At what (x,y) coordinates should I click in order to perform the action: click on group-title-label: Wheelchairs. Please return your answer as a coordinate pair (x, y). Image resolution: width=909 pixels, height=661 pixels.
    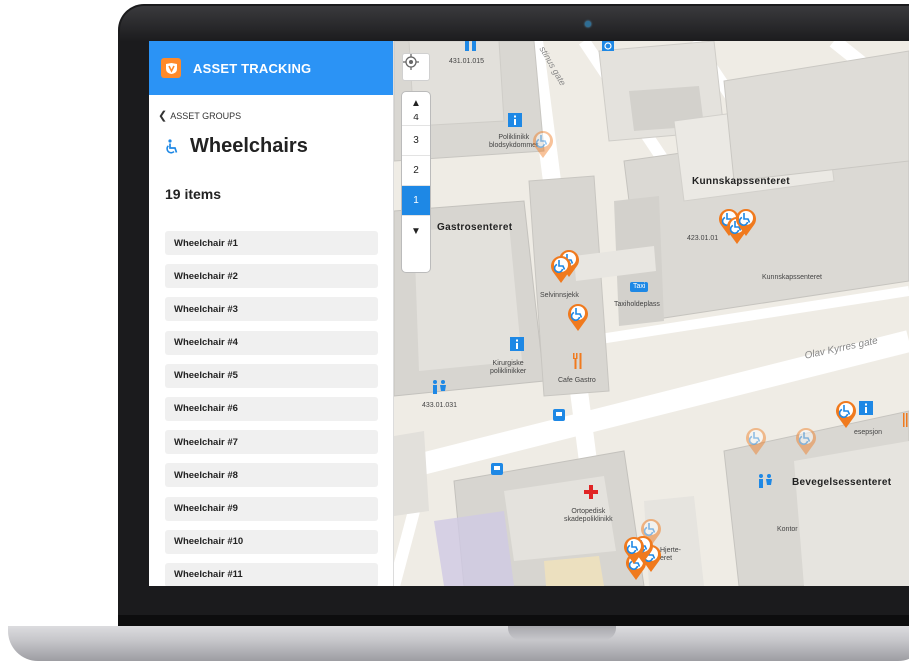
    Looking at the image, I should click on (249, 146).